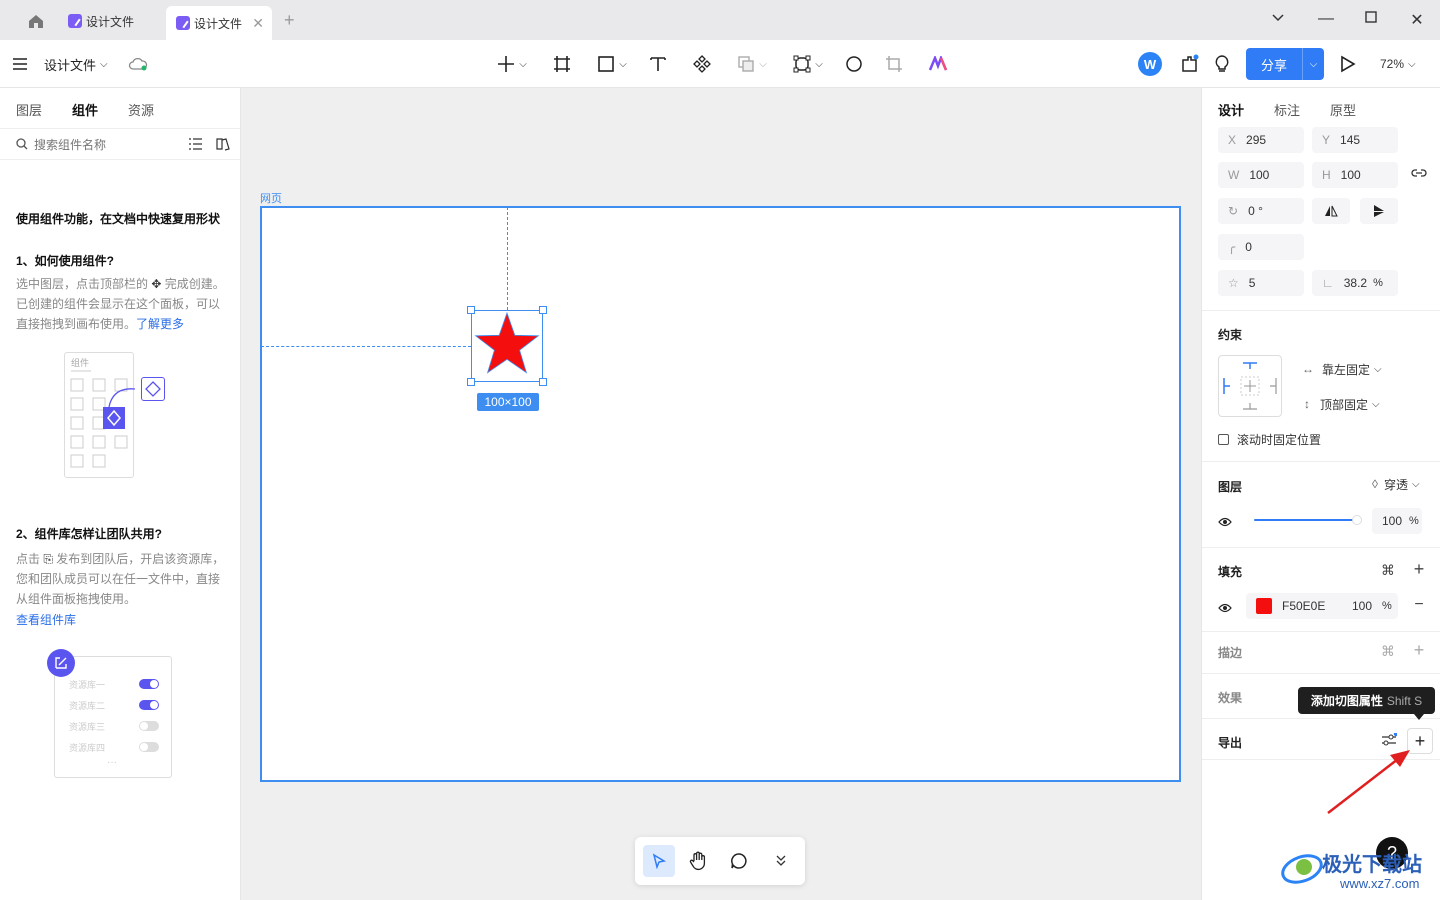 This screenshot has height=900, width=1440. What do you see at coordinates (48, 559) in the screenshot?
I see `library-icon: ⎘` at bounding box center [48, 559].